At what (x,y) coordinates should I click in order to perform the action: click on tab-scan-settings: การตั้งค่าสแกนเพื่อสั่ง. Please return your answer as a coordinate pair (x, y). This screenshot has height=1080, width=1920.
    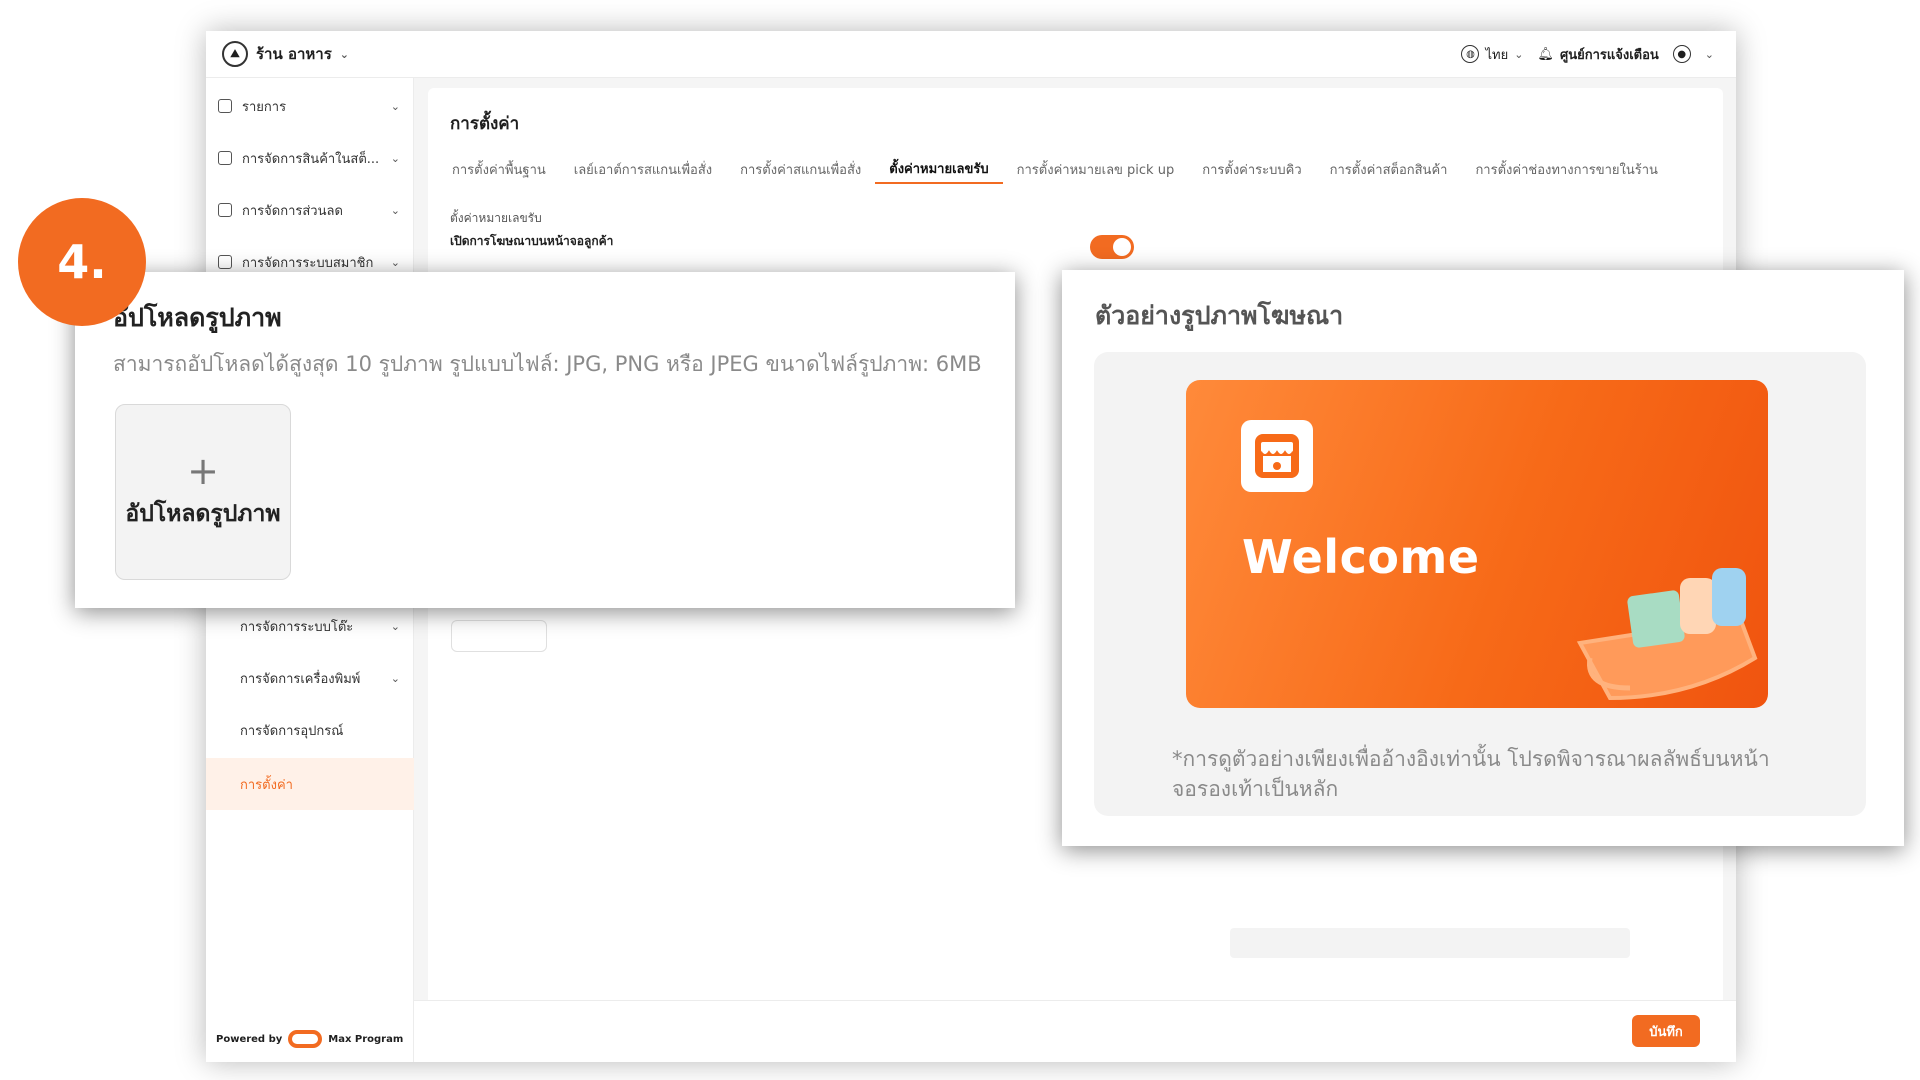
    Looking at the image, I should click on (800, 169).